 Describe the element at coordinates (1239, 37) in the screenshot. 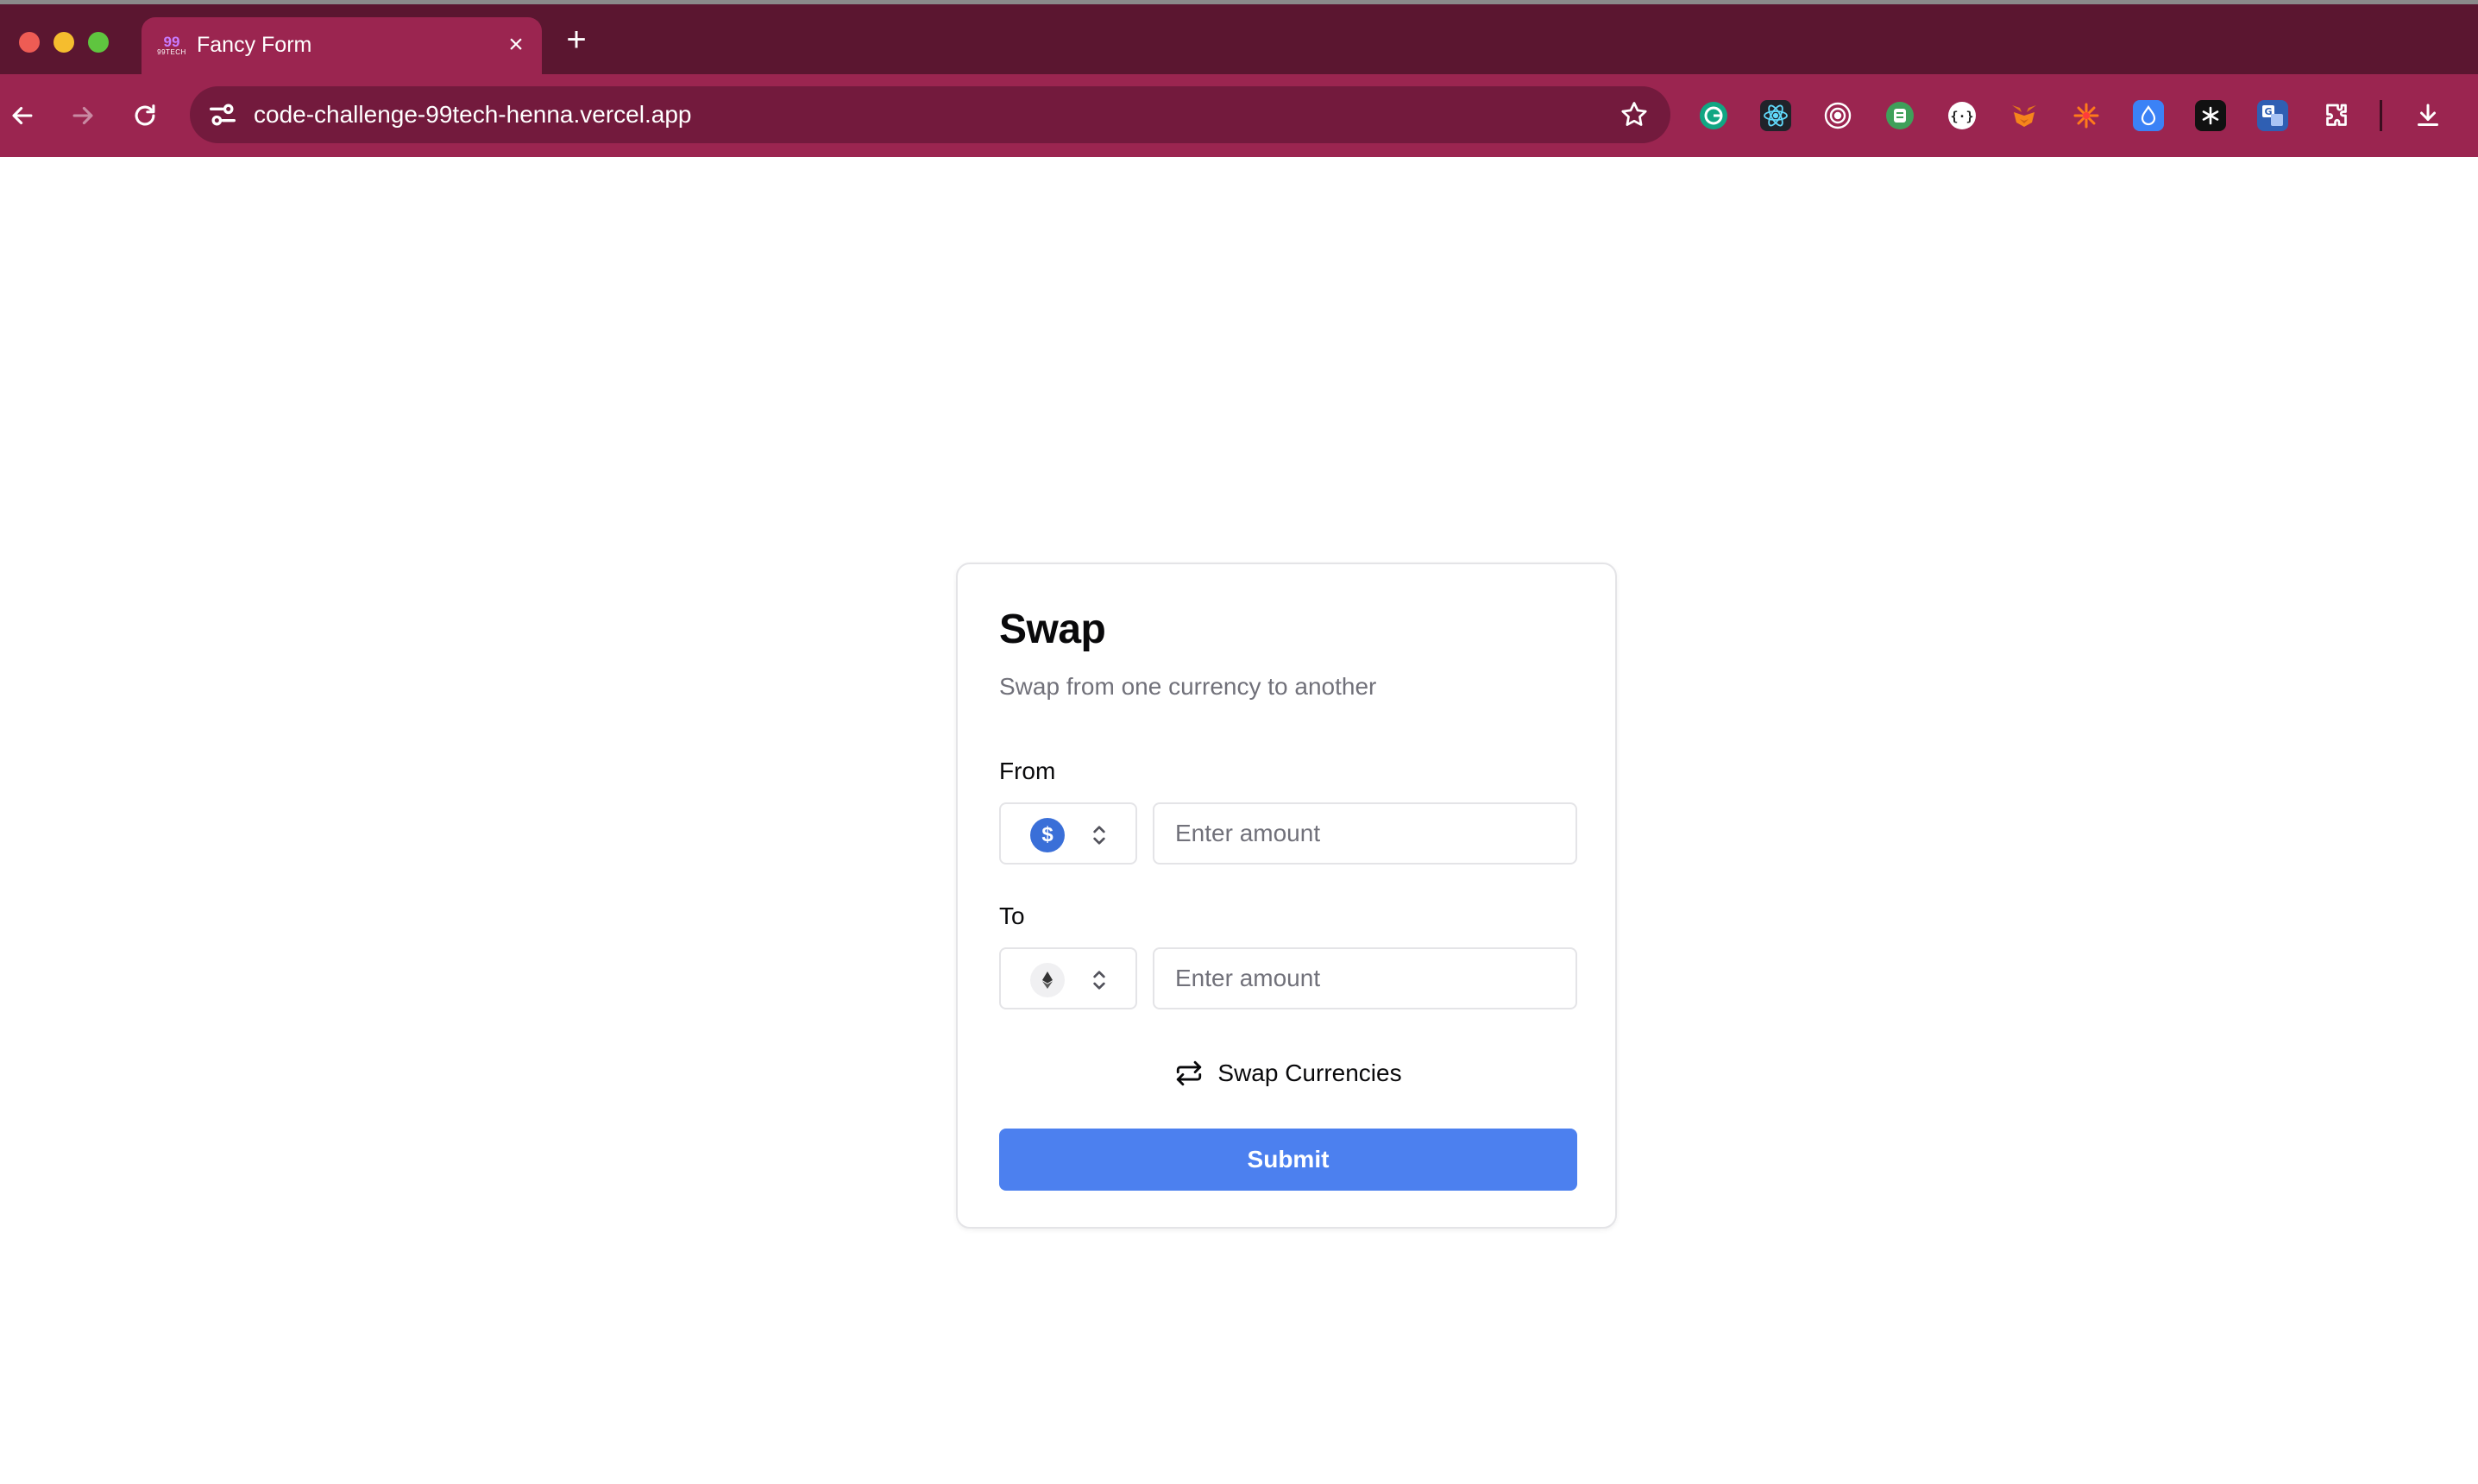

I see `browser-tabstrip: 99 99TECH Fancy Form × +` at that location.